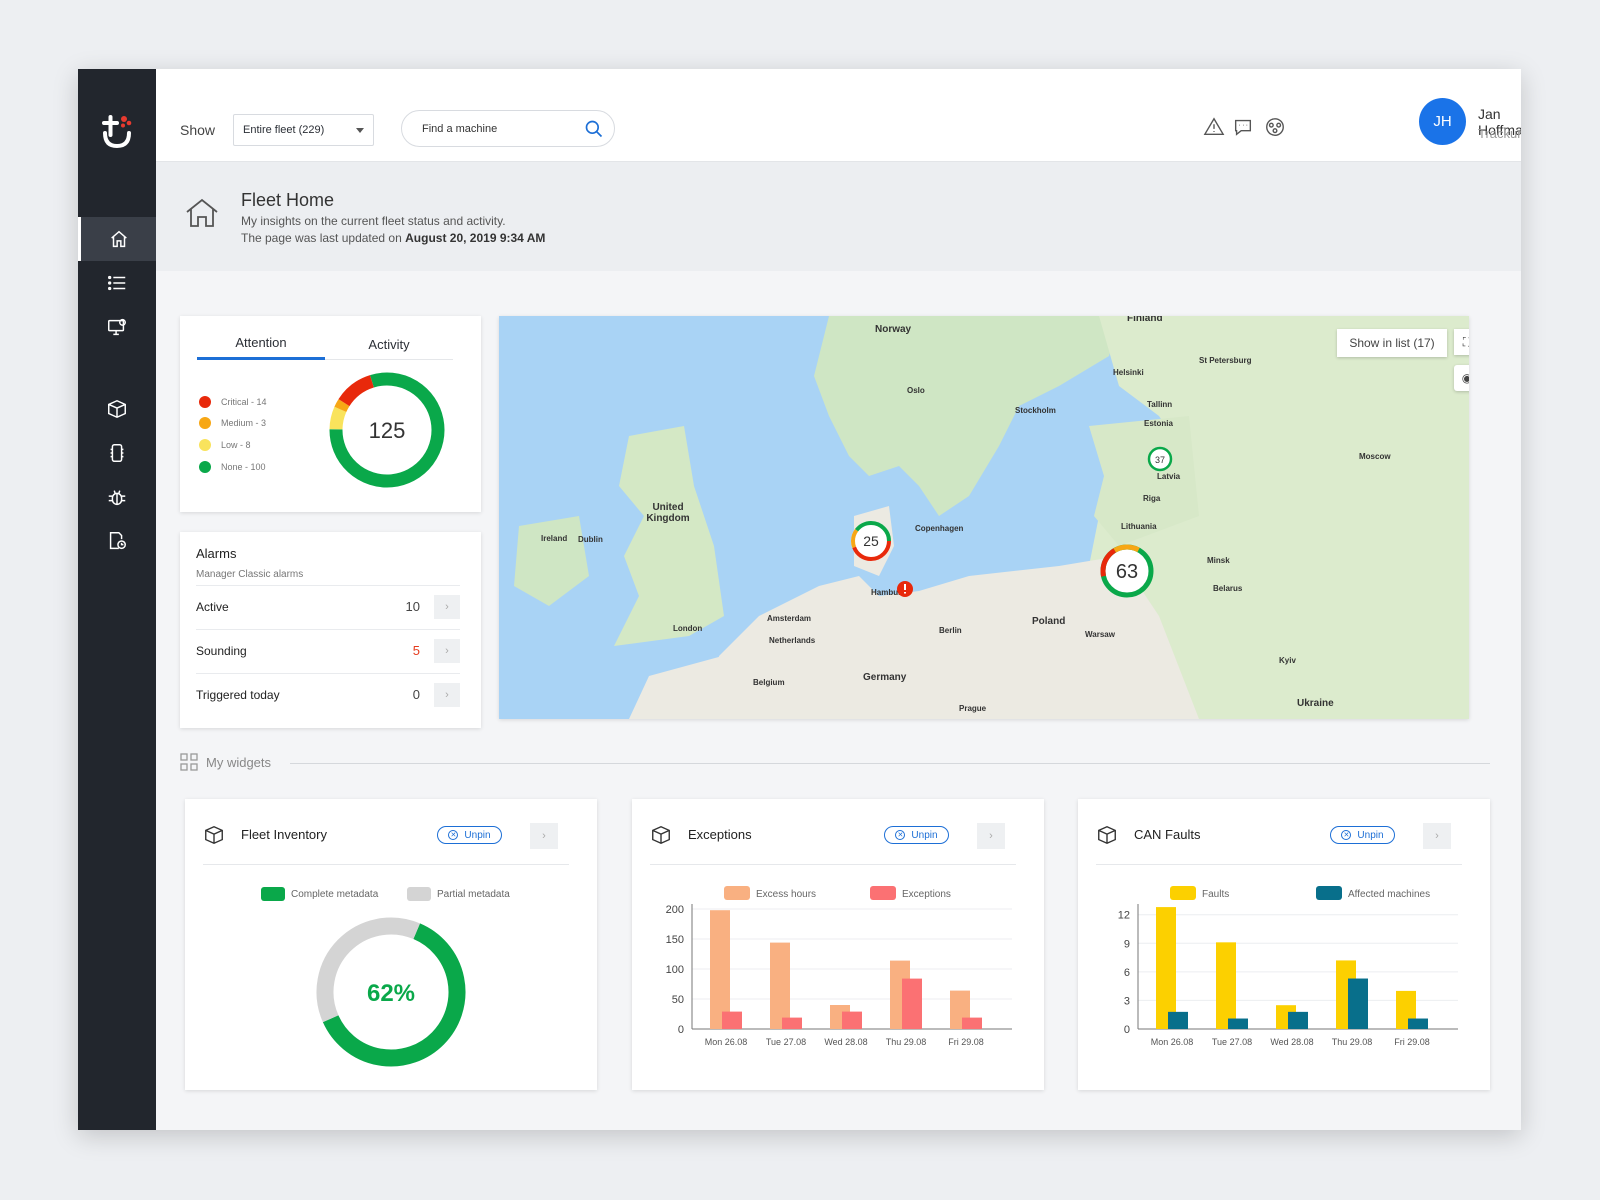 Image resolution: width=1600 pixels, height=1200 pixels. I want to click on alarm-label: Sounding, so click(221, 650).